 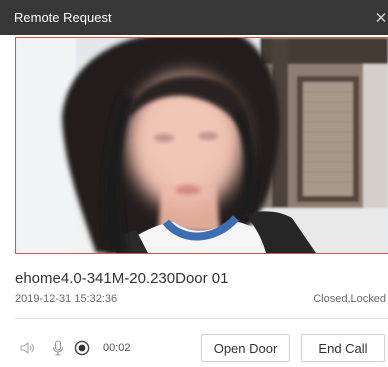 What do you see at coordinates (245, 348) in the screenshot?
I see `open-door-button: Open Door` at bounding box center [245, 348].